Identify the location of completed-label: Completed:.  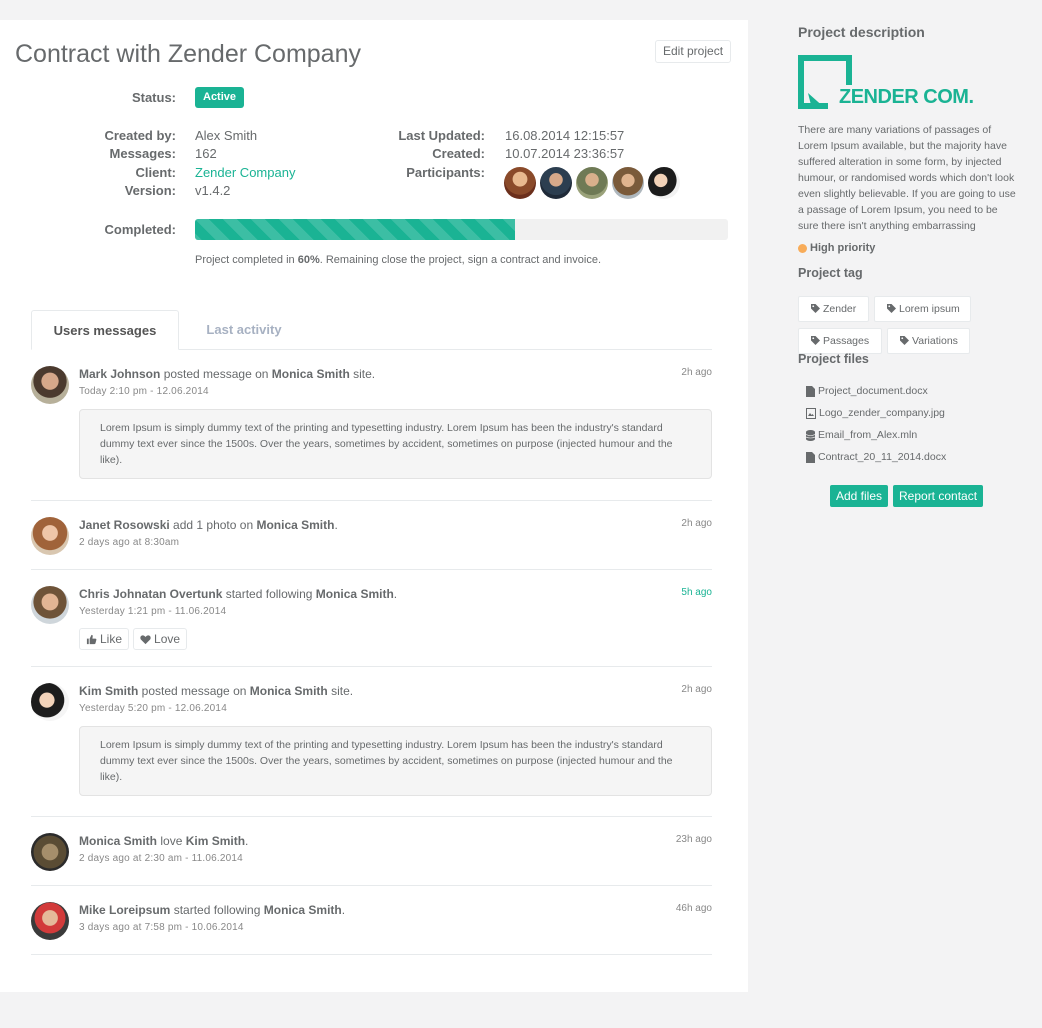
(140, 229).